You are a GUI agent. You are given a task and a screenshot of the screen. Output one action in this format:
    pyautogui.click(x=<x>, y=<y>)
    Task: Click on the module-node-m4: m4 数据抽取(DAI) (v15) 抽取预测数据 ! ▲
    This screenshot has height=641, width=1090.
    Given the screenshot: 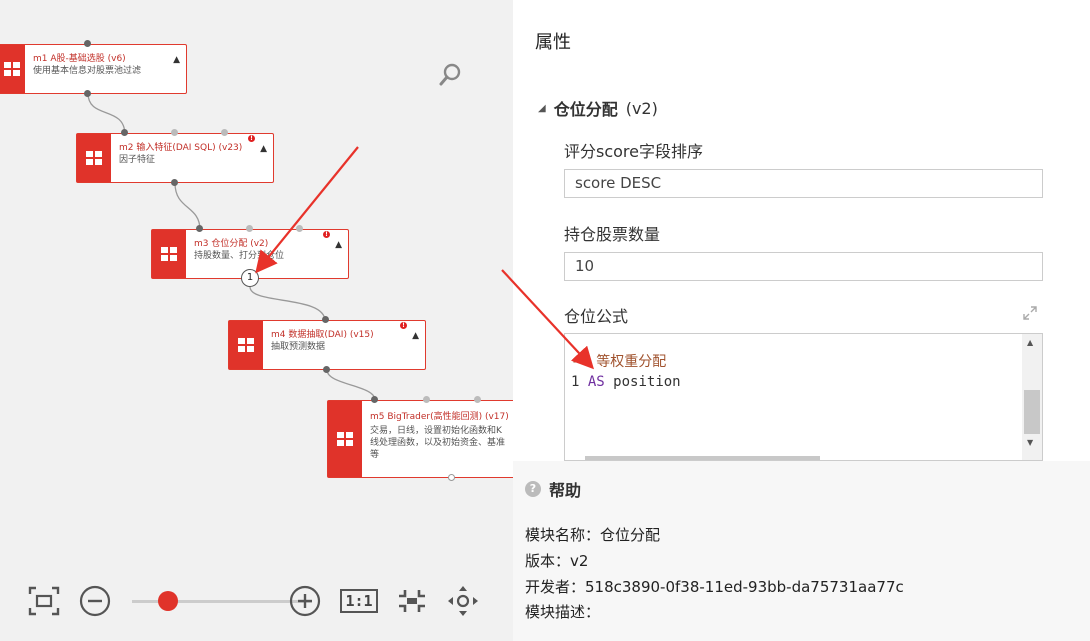 What is the action you would take?
    pyautogui.click(x=327, y=345)
    